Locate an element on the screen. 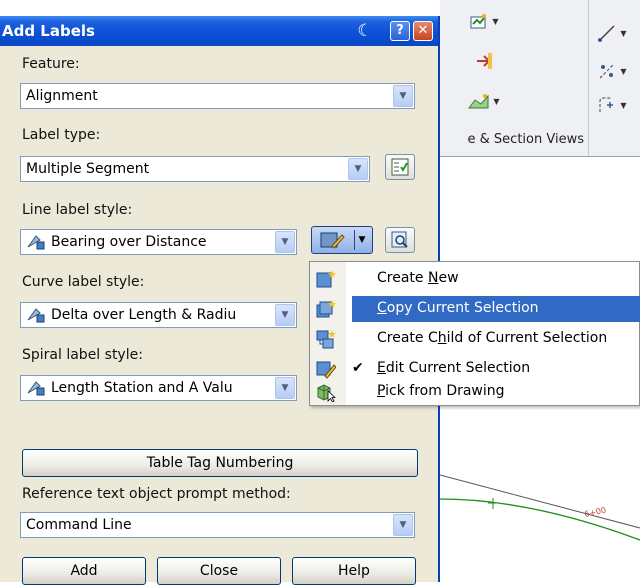 Image resolution: width=640 pixels, height=585 pixels. add-button: Add is located at coordinates (84, 571).